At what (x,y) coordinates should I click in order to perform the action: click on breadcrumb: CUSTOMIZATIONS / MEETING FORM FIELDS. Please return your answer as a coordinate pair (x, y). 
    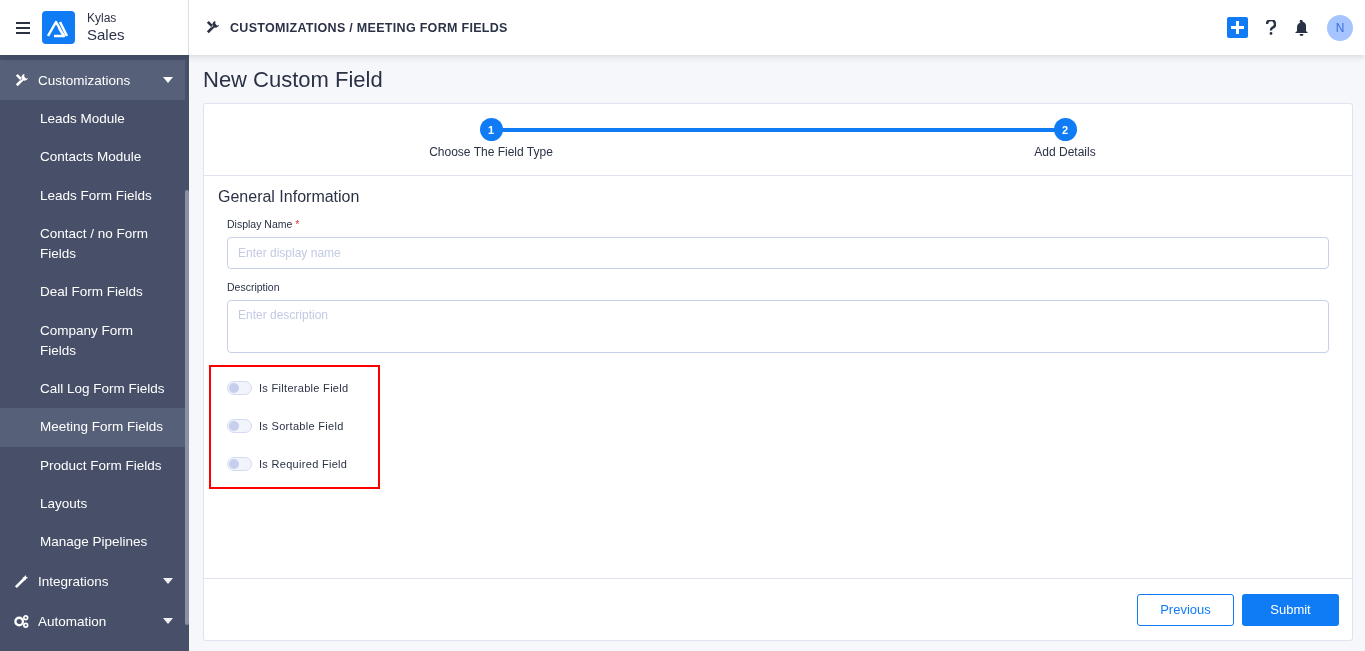
    Looking at the image, I should click on (369, 27).